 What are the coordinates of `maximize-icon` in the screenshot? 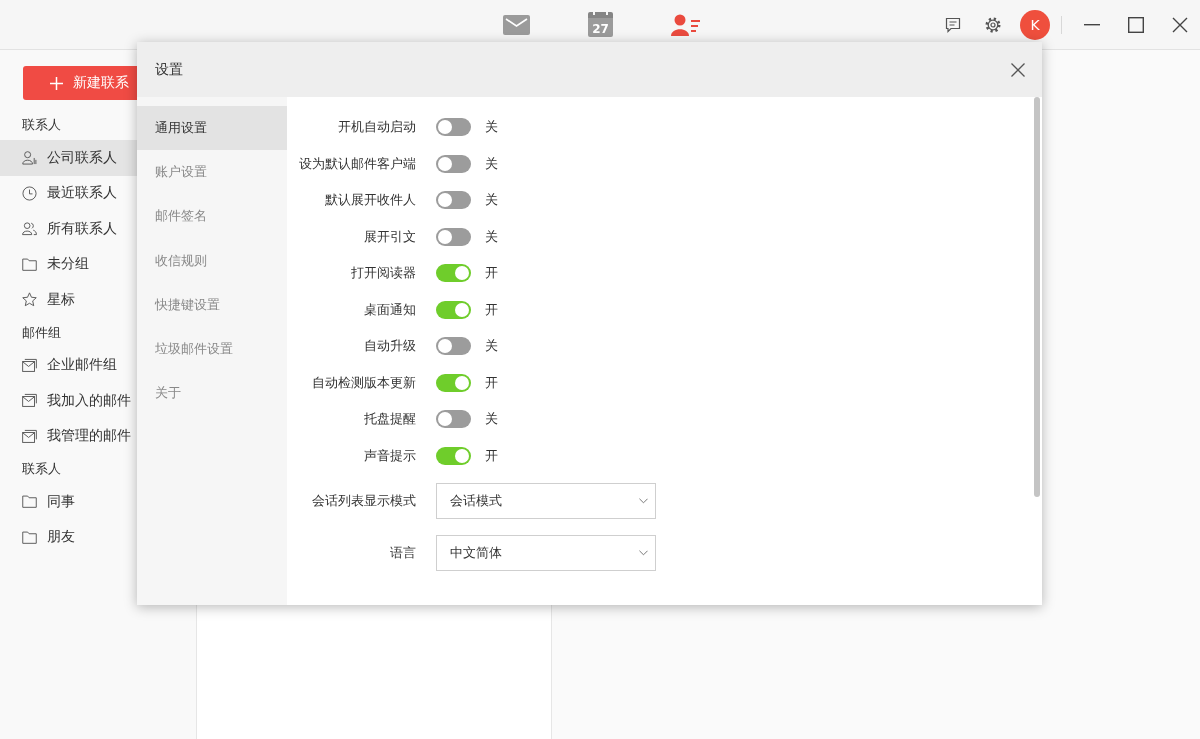 It's located at (1136, 24).